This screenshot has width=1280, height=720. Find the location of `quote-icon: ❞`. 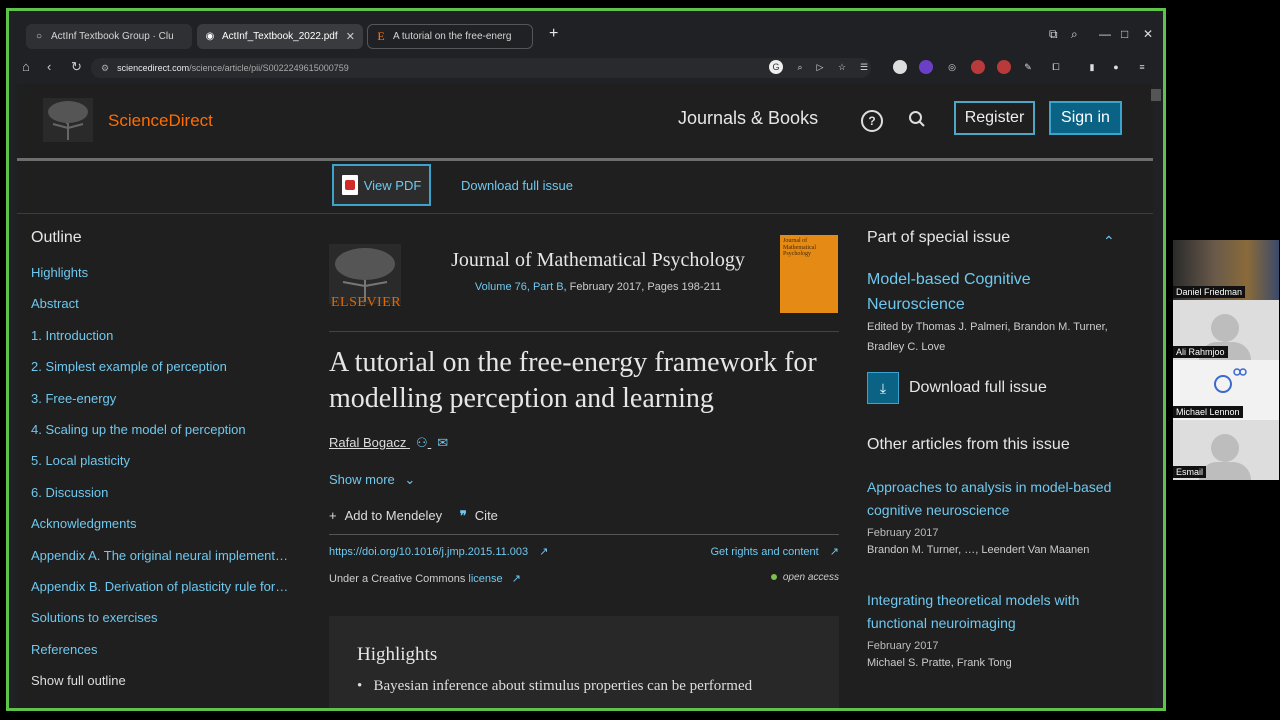

quote-icon: ❞ is located at coordinates (463, 515).